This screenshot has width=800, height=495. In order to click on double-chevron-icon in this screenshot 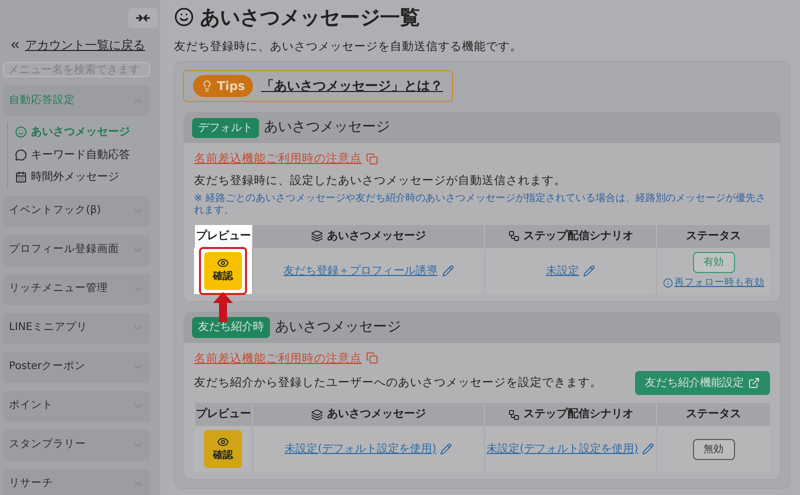, I will do `click(15, 45)`.